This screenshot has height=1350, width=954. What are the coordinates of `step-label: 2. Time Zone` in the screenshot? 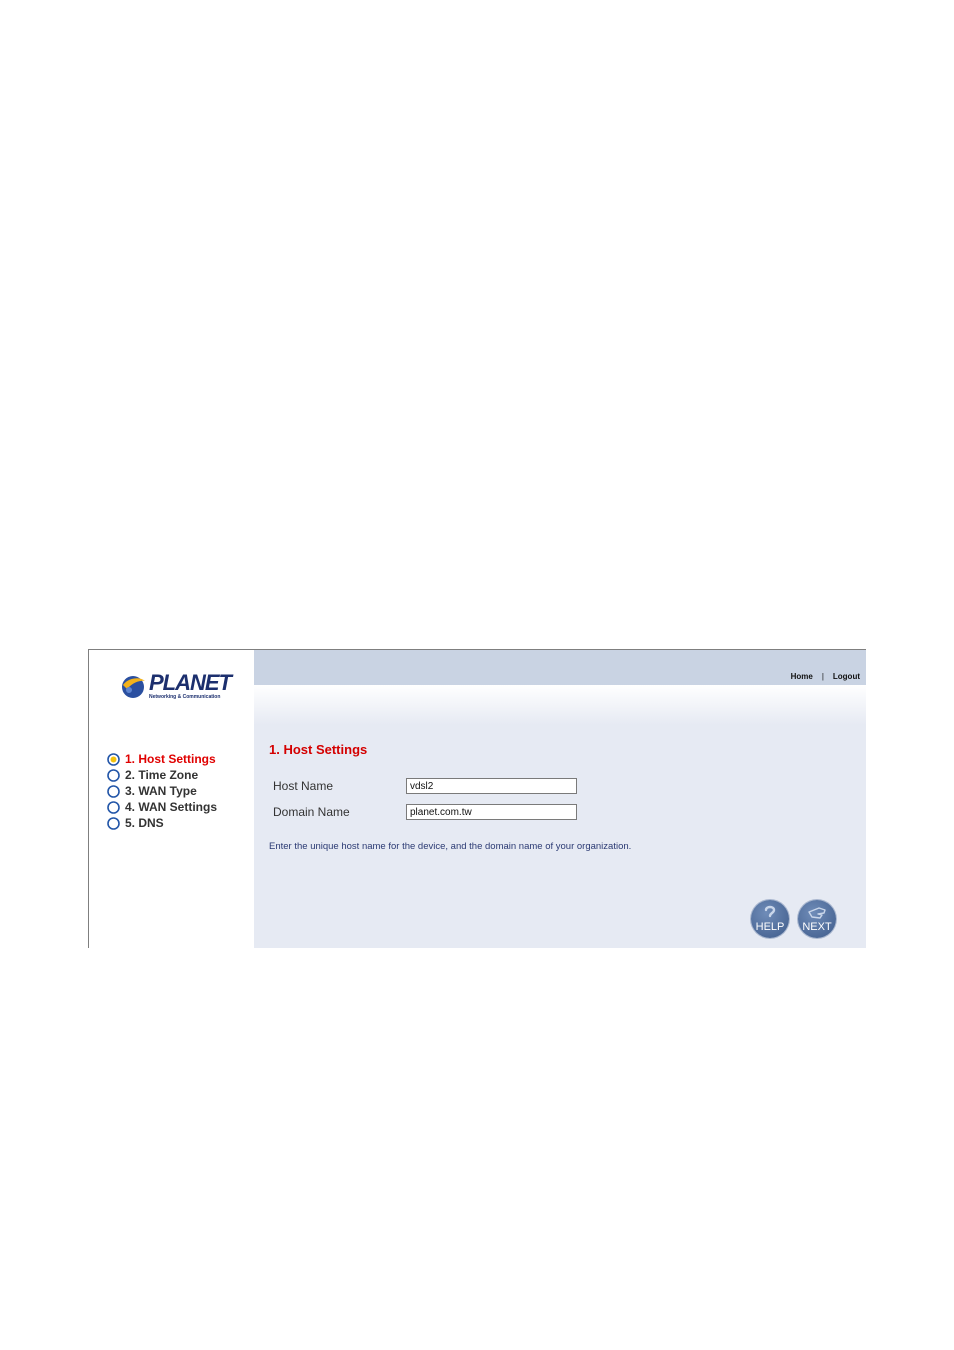 It's located at (162, 775).